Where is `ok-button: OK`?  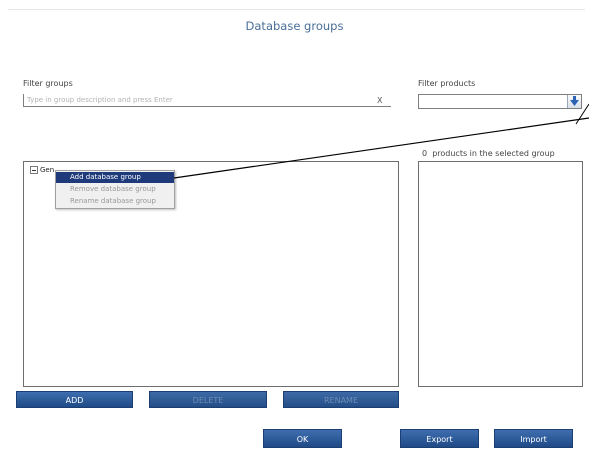 ok-button: OK is located at coordinates (302, 438).